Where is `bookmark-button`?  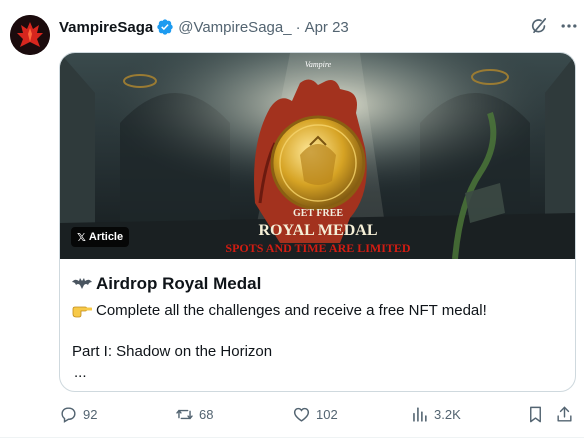 bookmark-button is located at coordinates (535, 414).